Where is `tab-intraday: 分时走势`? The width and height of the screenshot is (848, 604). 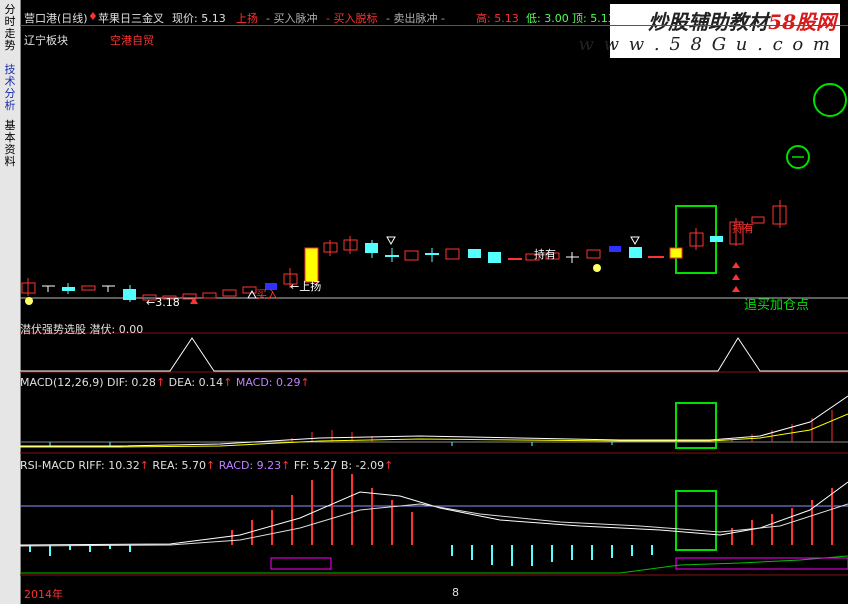
tab-intraday: 分时走势 is located at coordinates (10, 28).